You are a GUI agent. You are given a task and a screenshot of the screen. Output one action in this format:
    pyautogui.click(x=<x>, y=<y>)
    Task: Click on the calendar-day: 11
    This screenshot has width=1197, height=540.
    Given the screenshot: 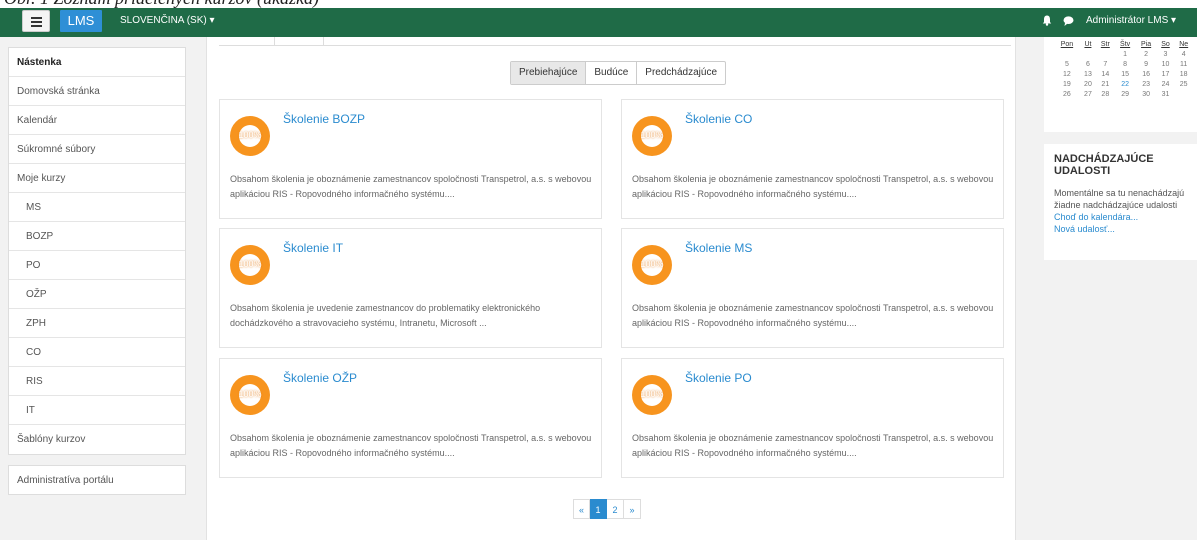 What is the action you would take?
    pyautogui.click(x=1183, y=64)
    